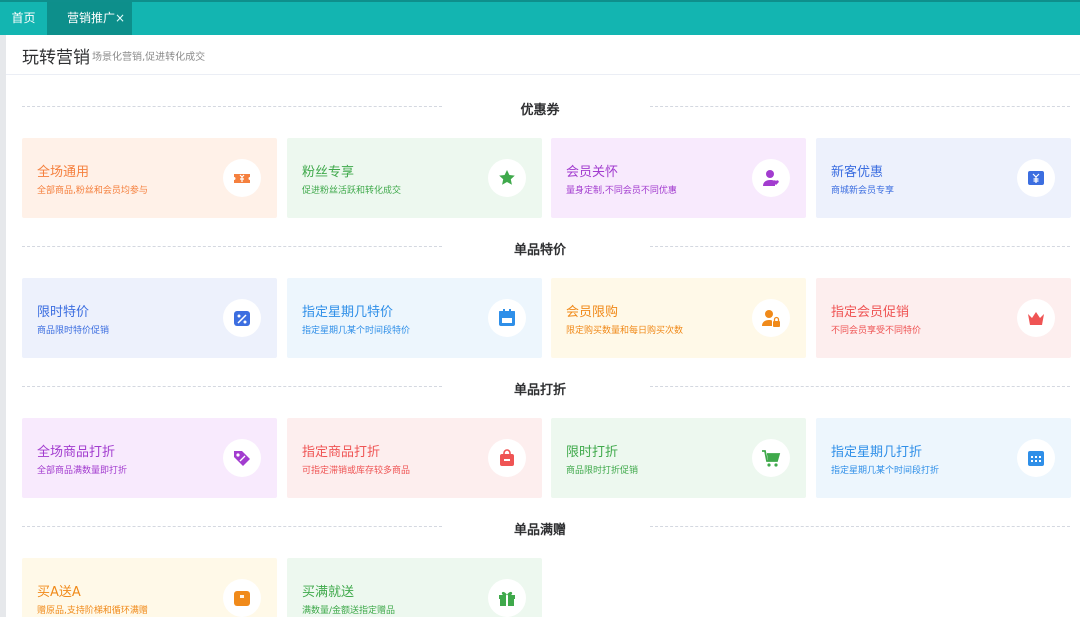  I want to click on section-title: 单品满赠, so click(539, 530).